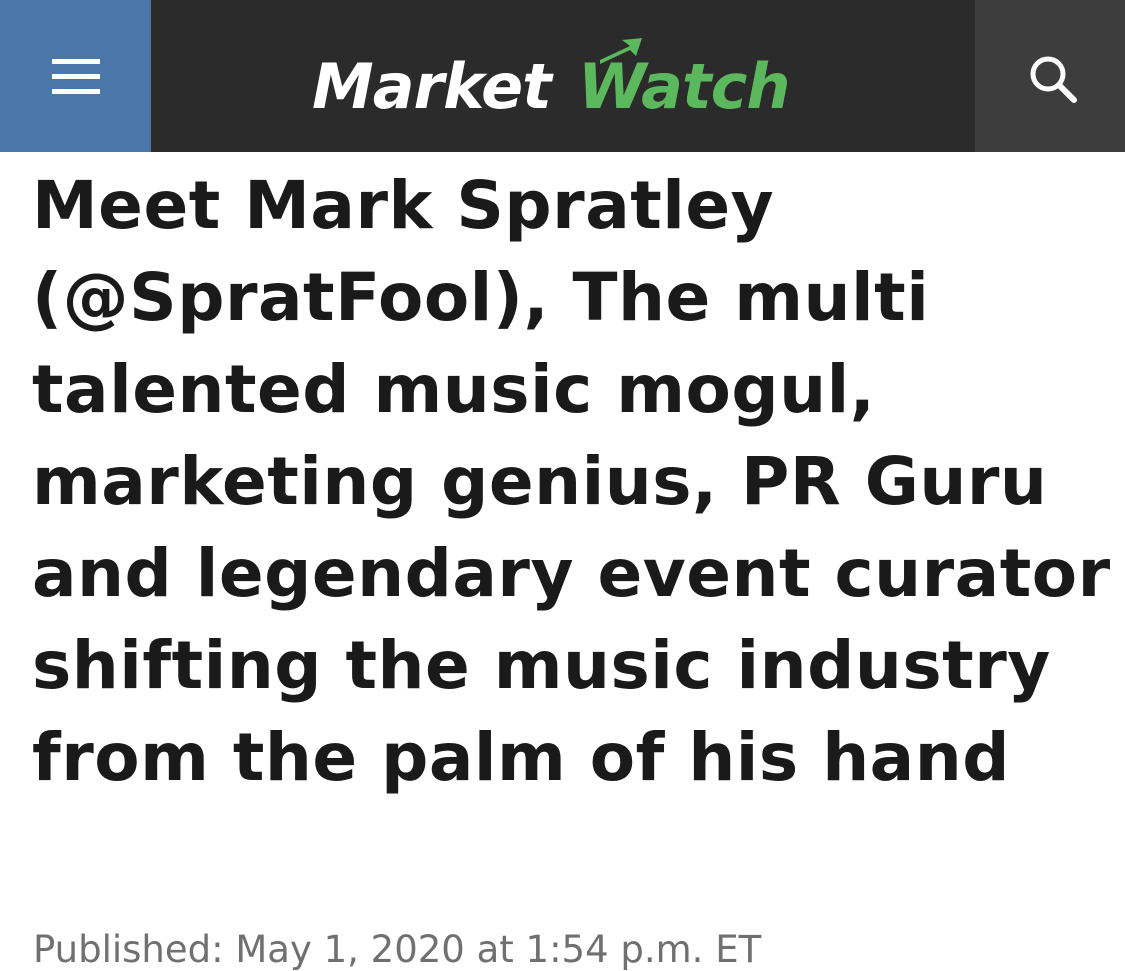  Describe the element at coordinates (397, 949) in the screenshot. I see `published-timestamp: Published: May 1, 2020 at 1:54 p.m. ET` at that location.